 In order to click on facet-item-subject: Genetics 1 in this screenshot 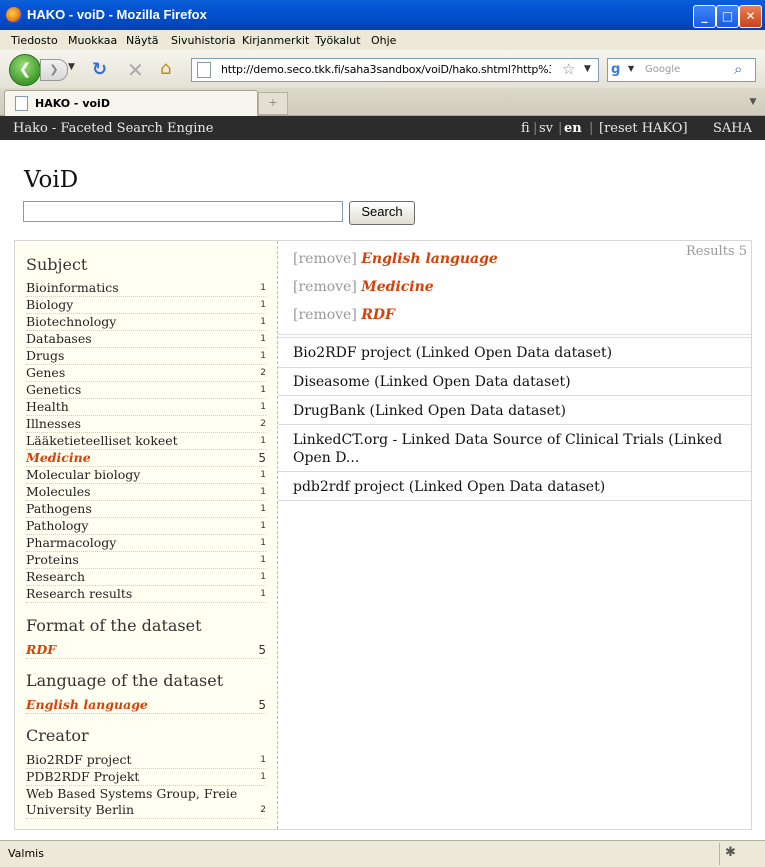, I will do `click(146, 390)`.